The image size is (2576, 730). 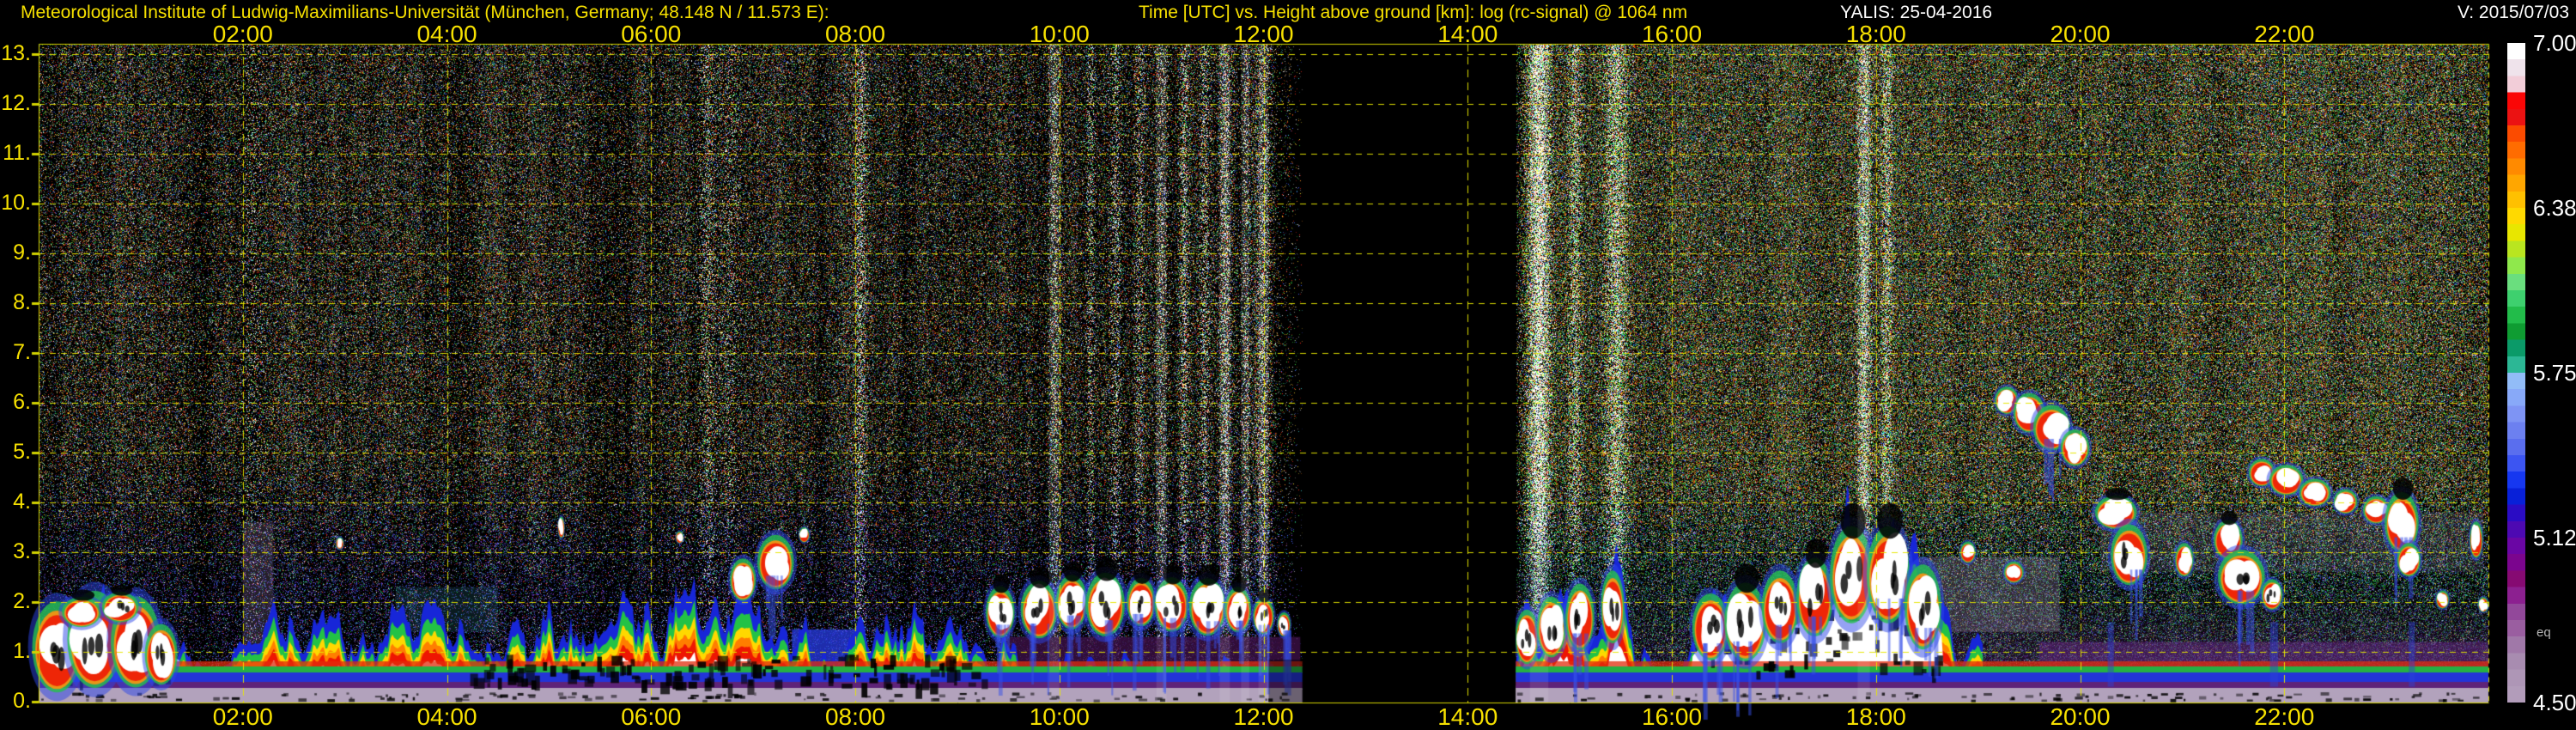 I want to click on y-tick-label: 2., so click(x=22, y=601).